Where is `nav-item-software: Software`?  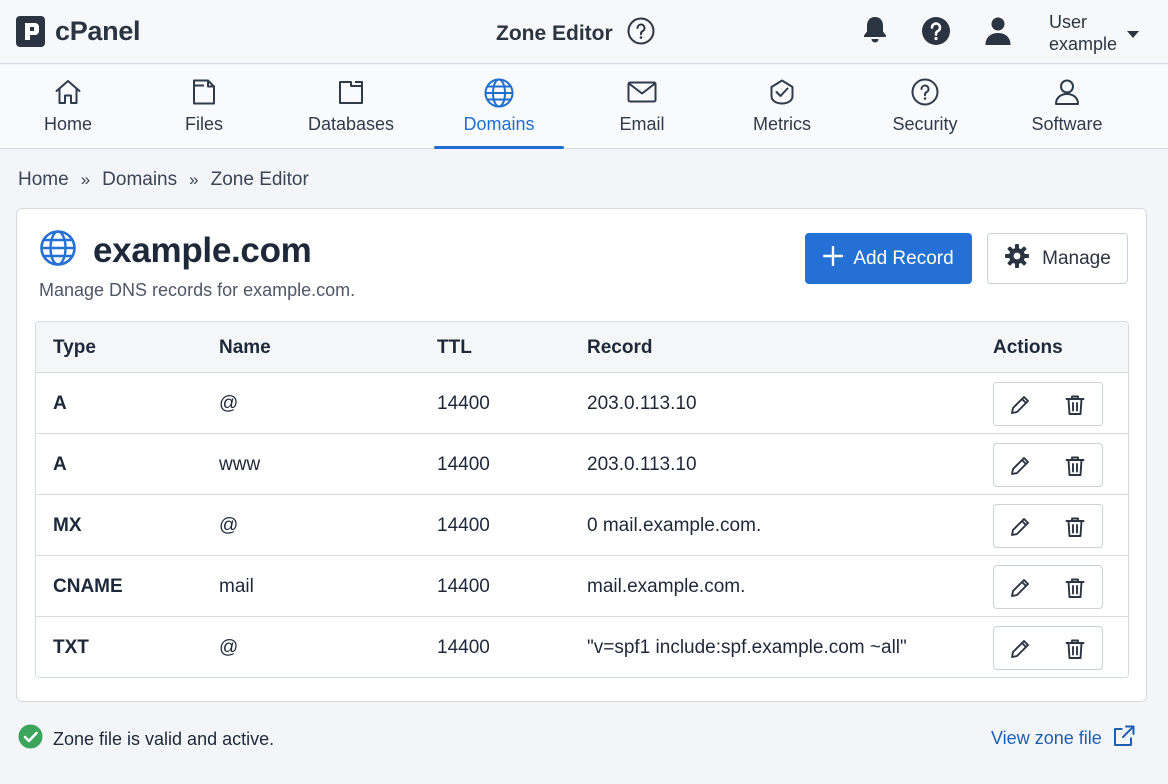 nav-item-software: Software is located at coordinates (1067, 107).